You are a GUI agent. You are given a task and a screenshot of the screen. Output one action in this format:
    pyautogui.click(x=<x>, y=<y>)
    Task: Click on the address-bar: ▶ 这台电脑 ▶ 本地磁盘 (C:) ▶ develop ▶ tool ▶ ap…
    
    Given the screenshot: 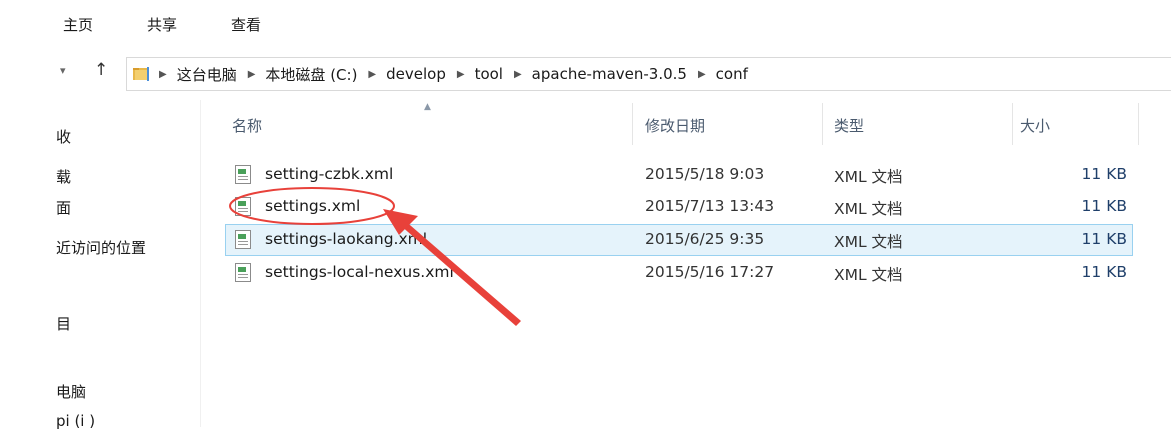 What is the action you would take?
    pyautogui.click(x=648, y=74)
    